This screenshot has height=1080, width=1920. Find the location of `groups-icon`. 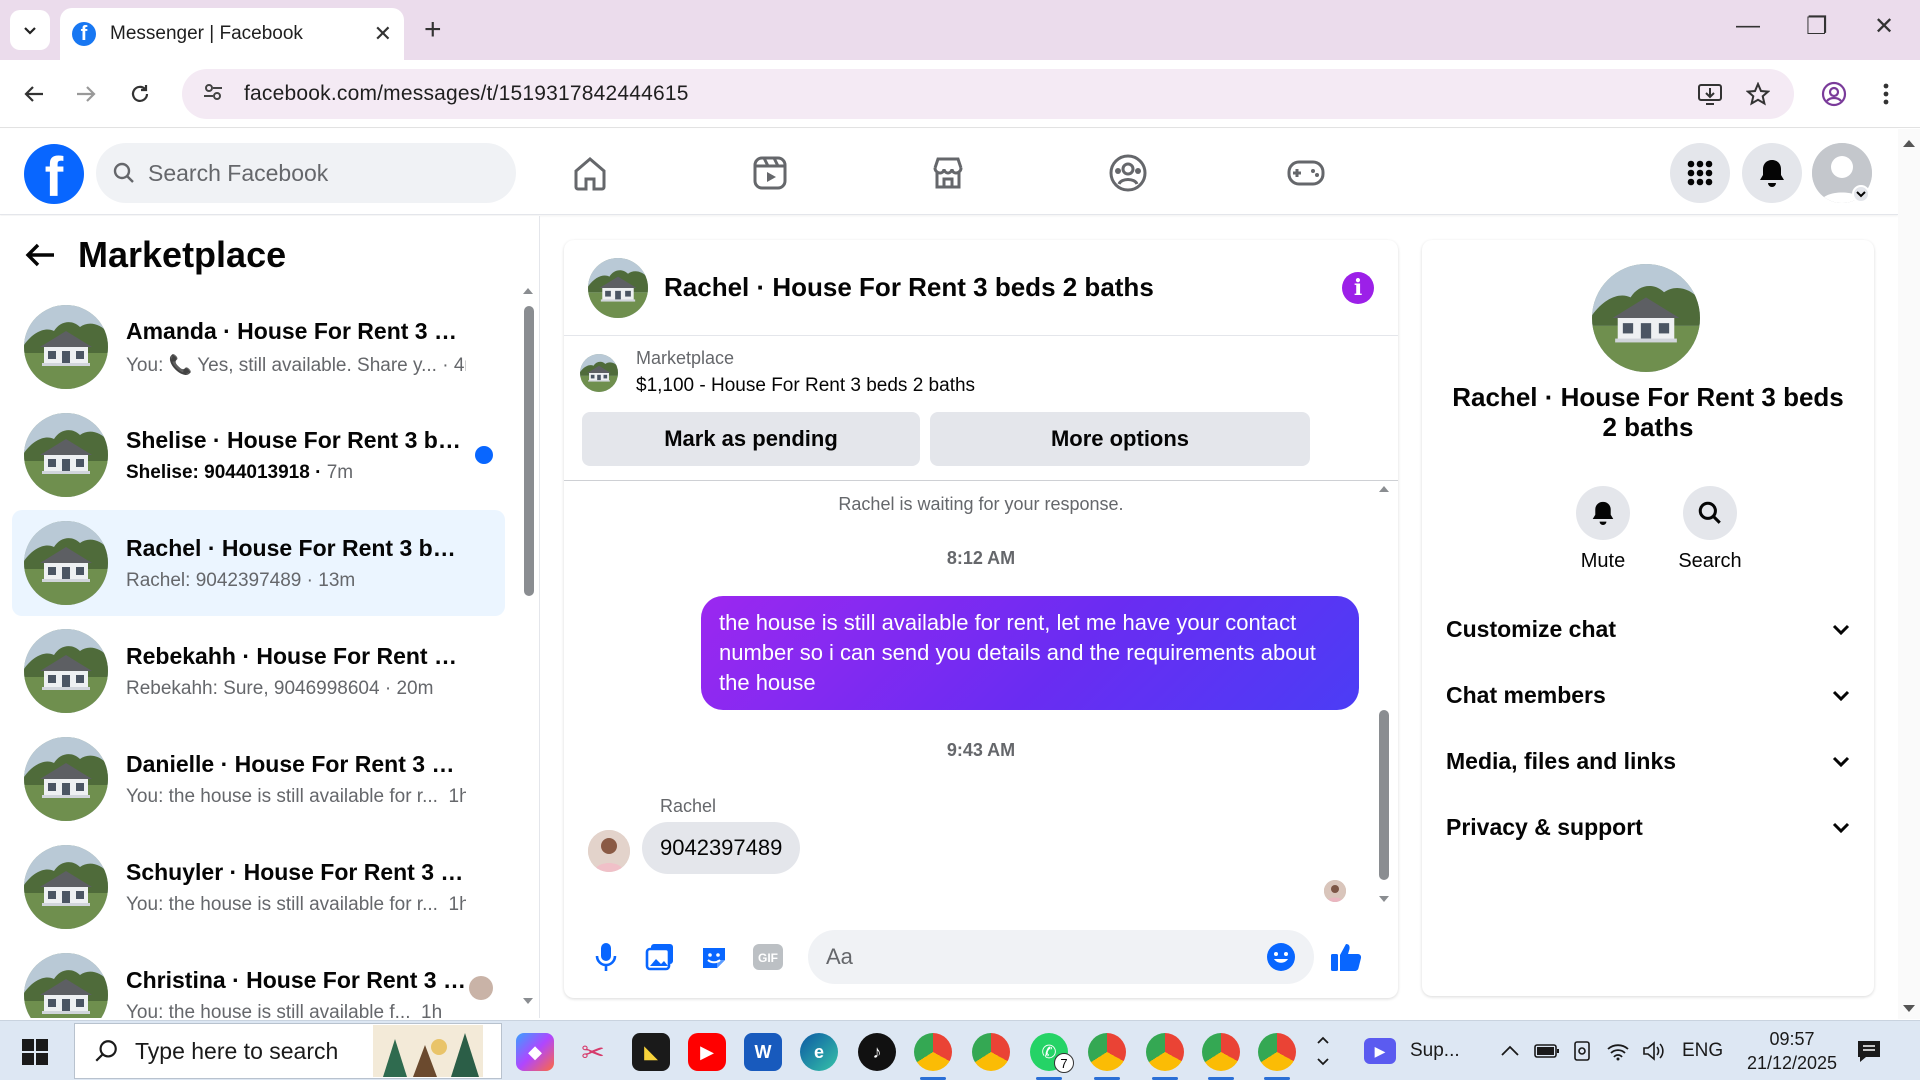

groups-icon is located at coordinates (1128, 173).